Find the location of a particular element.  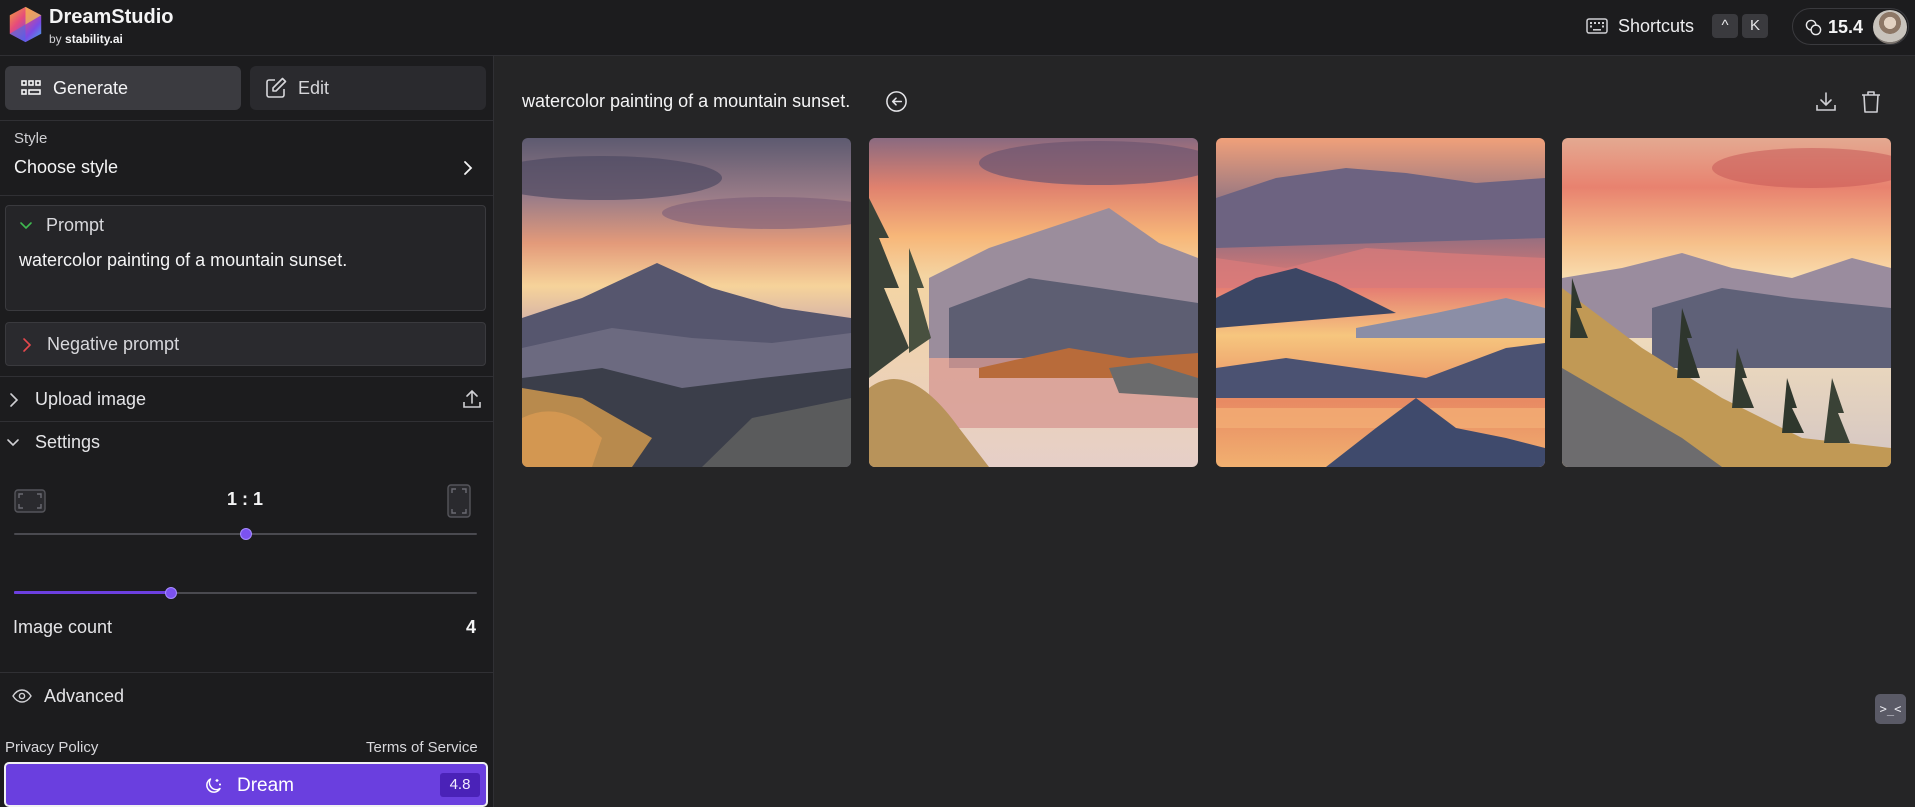

prompt-title: Prompt is located at coordinates (75, 225).